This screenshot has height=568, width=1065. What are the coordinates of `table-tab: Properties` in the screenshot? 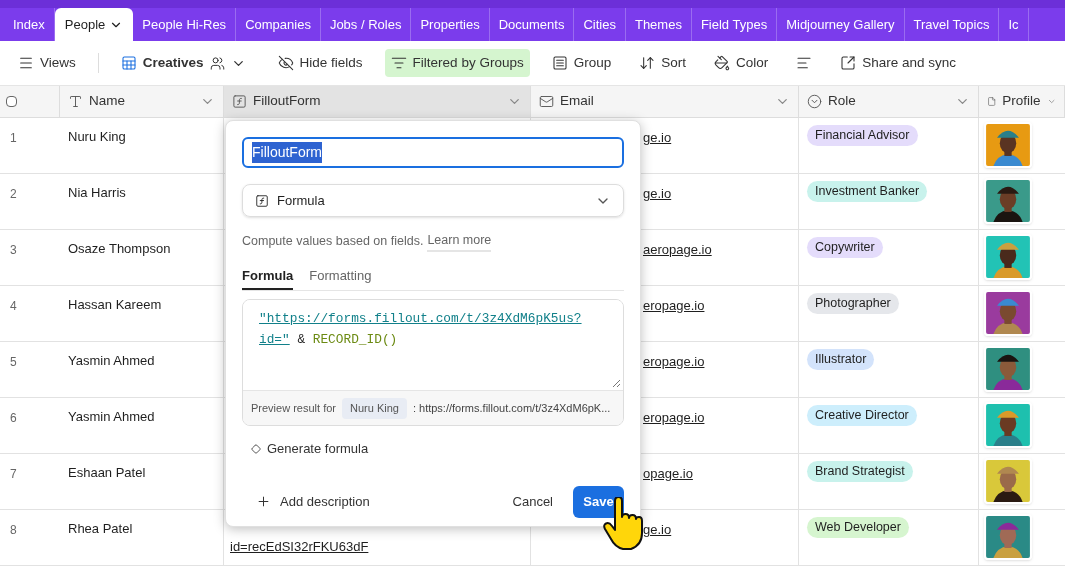 It's located at (450, 24).